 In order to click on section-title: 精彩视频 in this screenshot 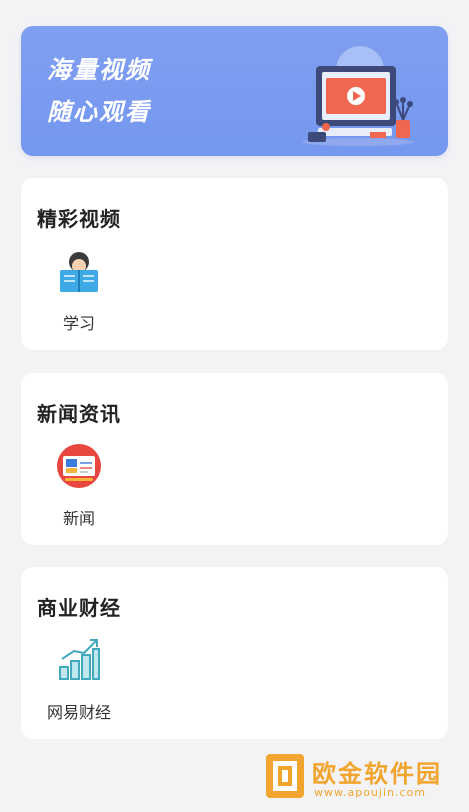, I will do `click(79, 219)`.